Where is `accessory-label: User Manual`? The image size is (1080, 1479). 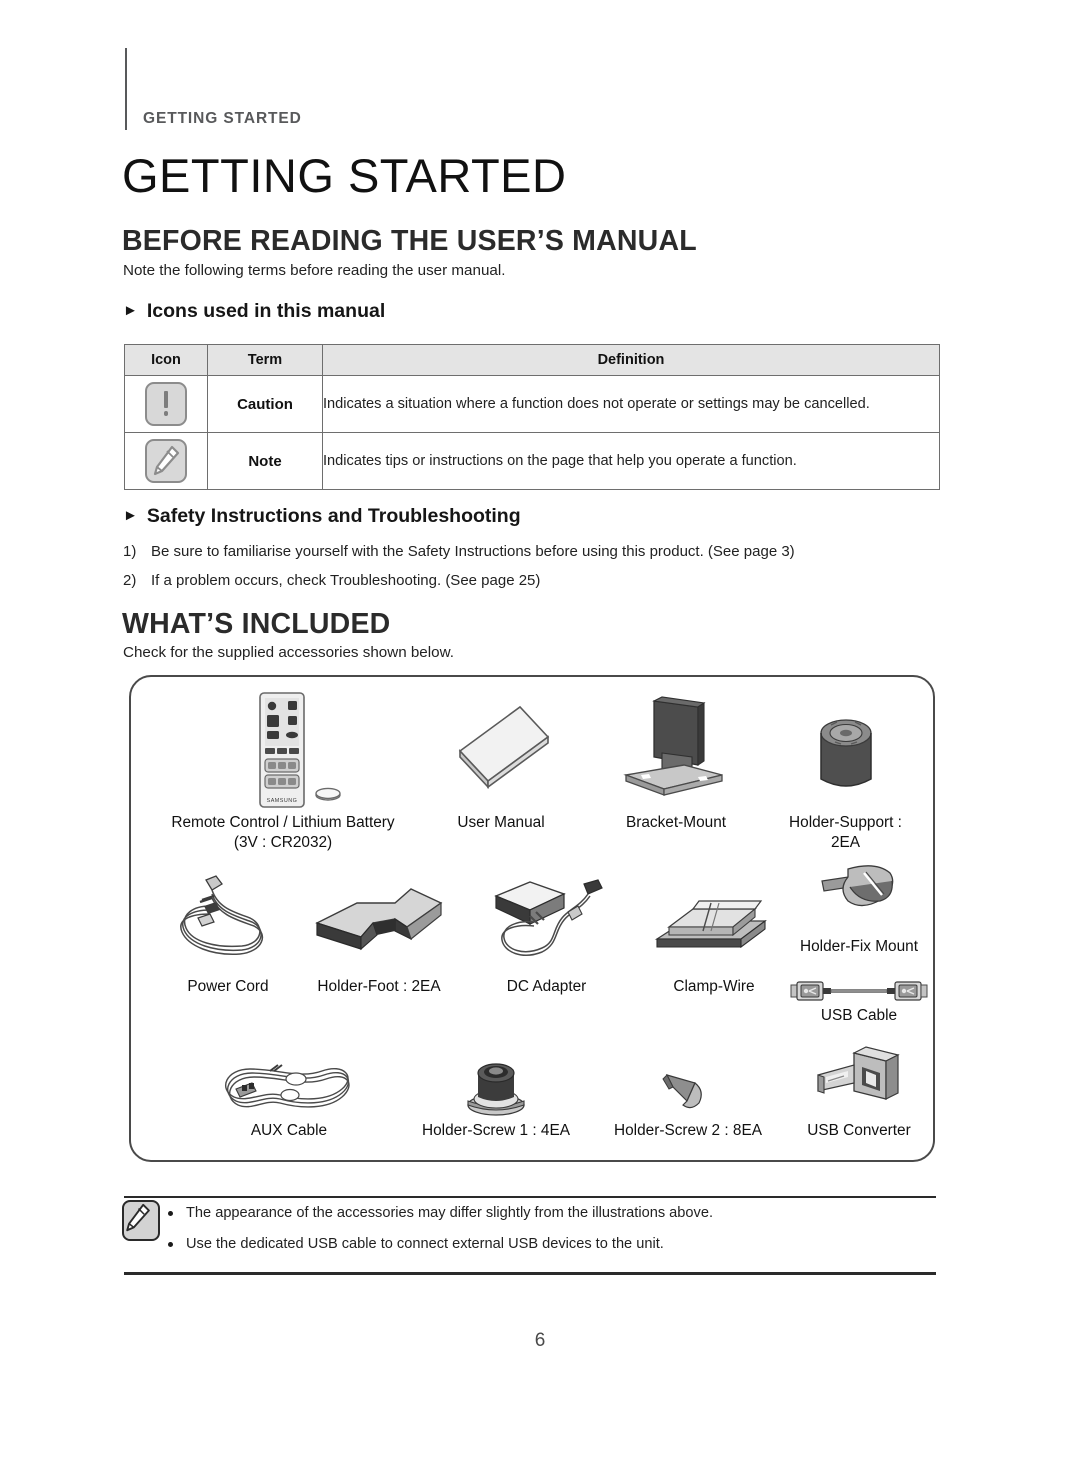
accessory-label: User Manual is located at coordinates (501, 822).